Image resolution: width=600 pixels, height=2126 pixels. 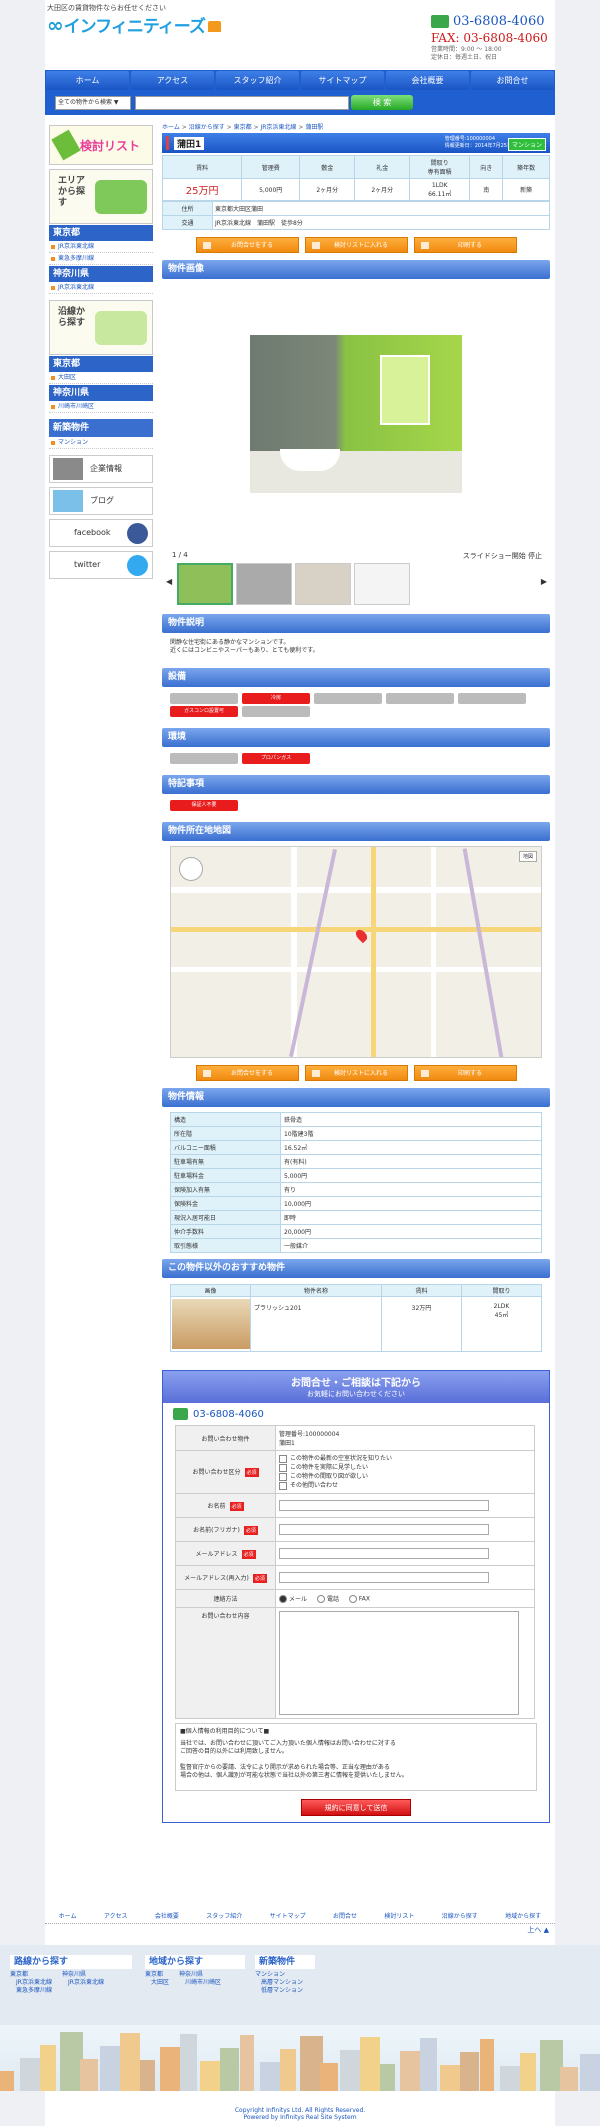 What do you see at coordinates (359, 1599) in the screenshot?
I see `method-radio: FAX` at bounding box center [359, 1599].